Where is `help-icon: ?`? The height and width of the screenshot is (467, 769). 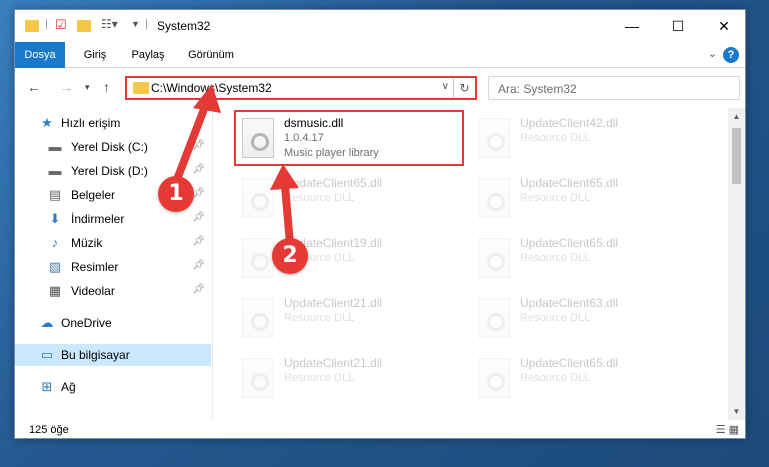 help-icon: ? is located at coordinates (731, 55).